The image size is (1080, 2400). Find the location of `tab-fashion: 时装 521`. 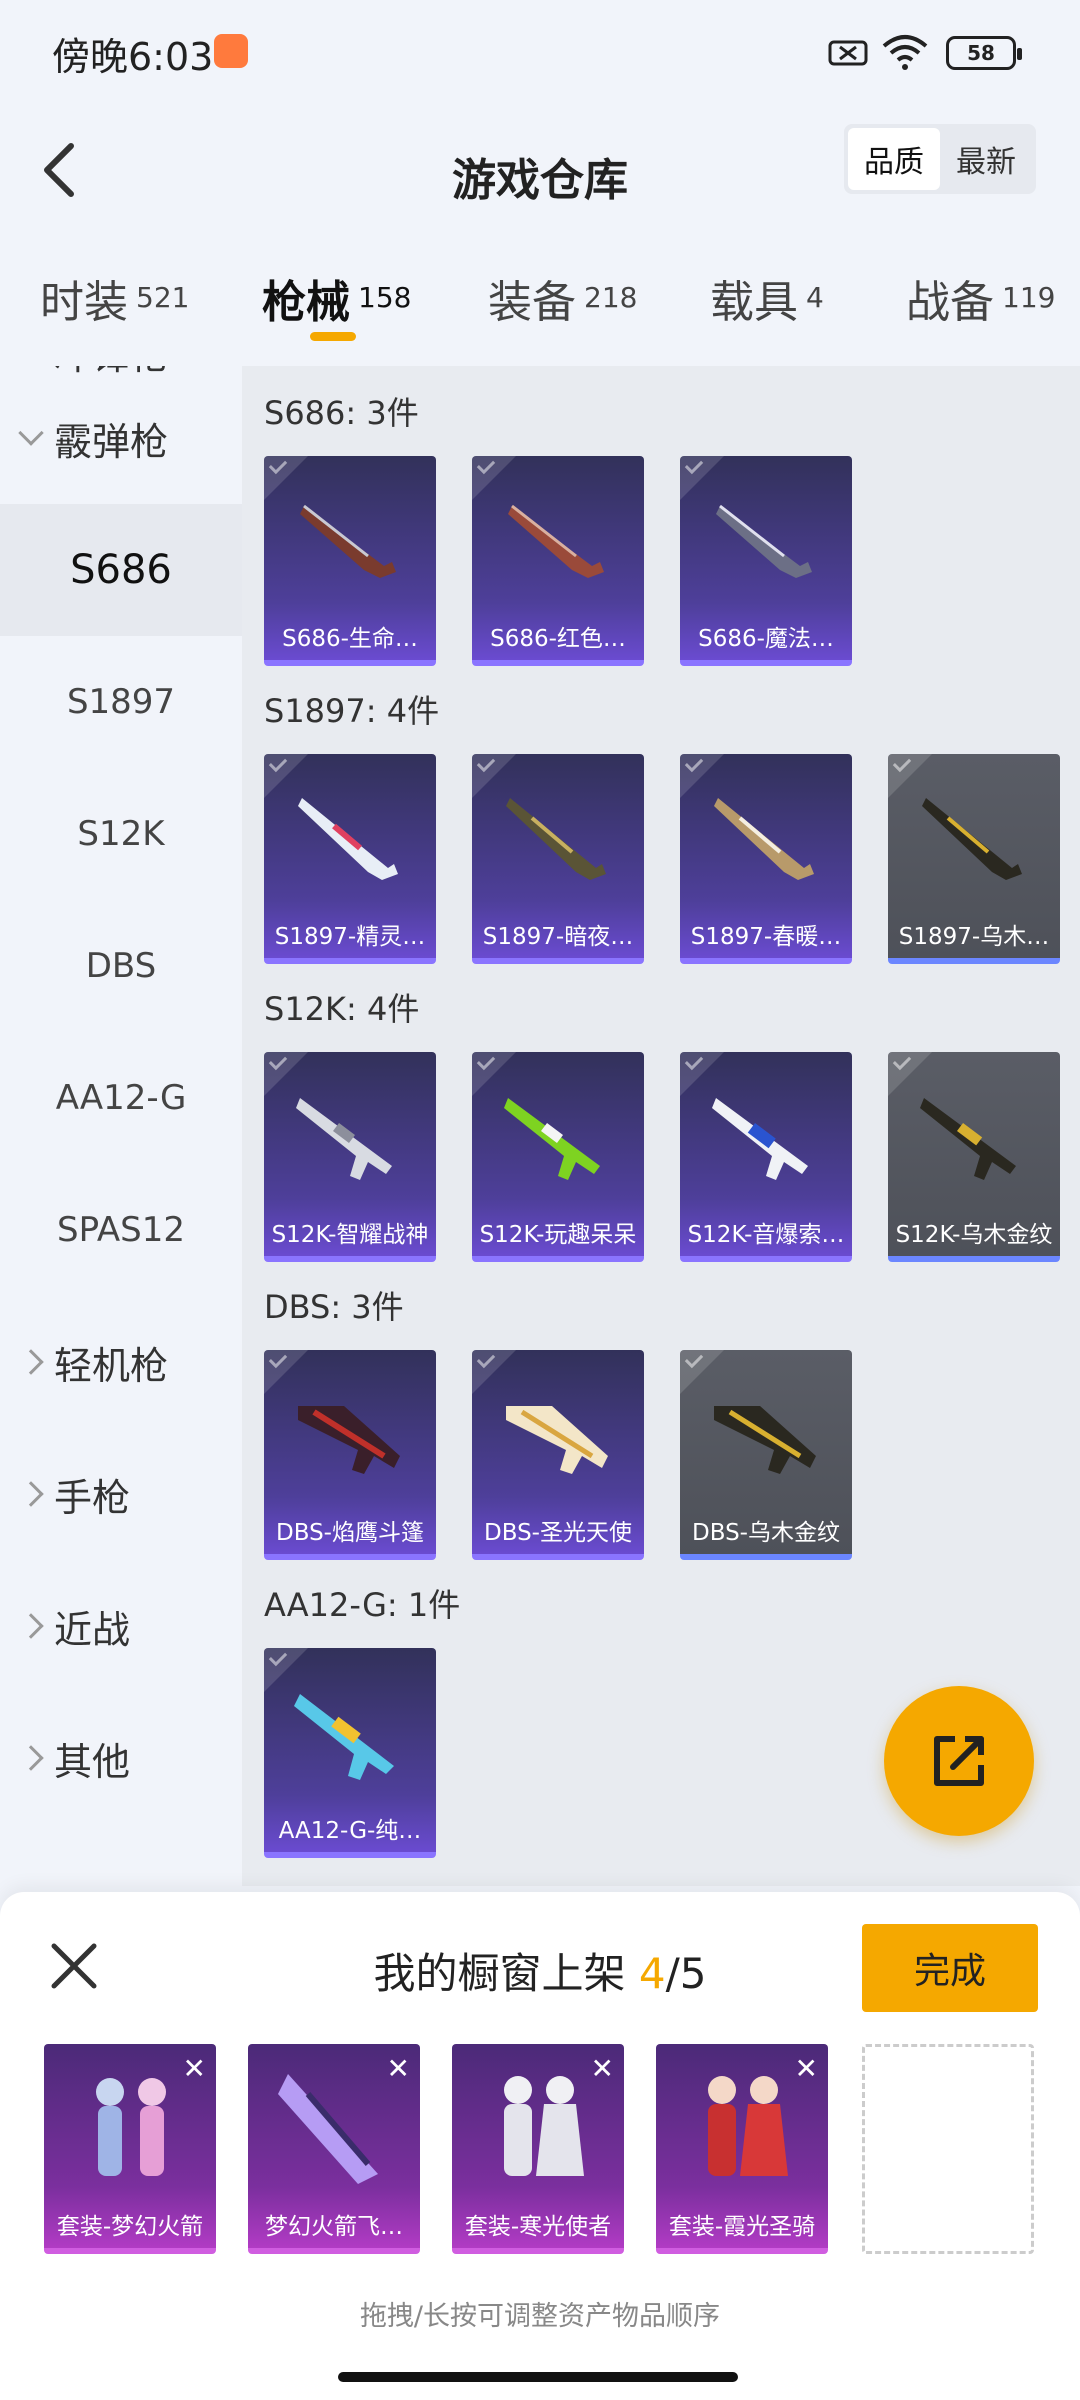

tab-fashion: 时装 521 is located at coordinates (114, 298).